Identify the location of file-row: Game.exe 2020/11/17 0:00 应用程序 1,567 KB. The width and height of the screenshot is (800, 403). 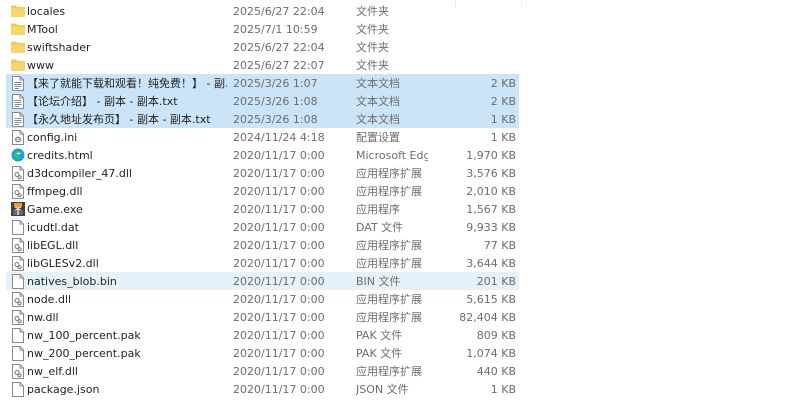
(262, 209).